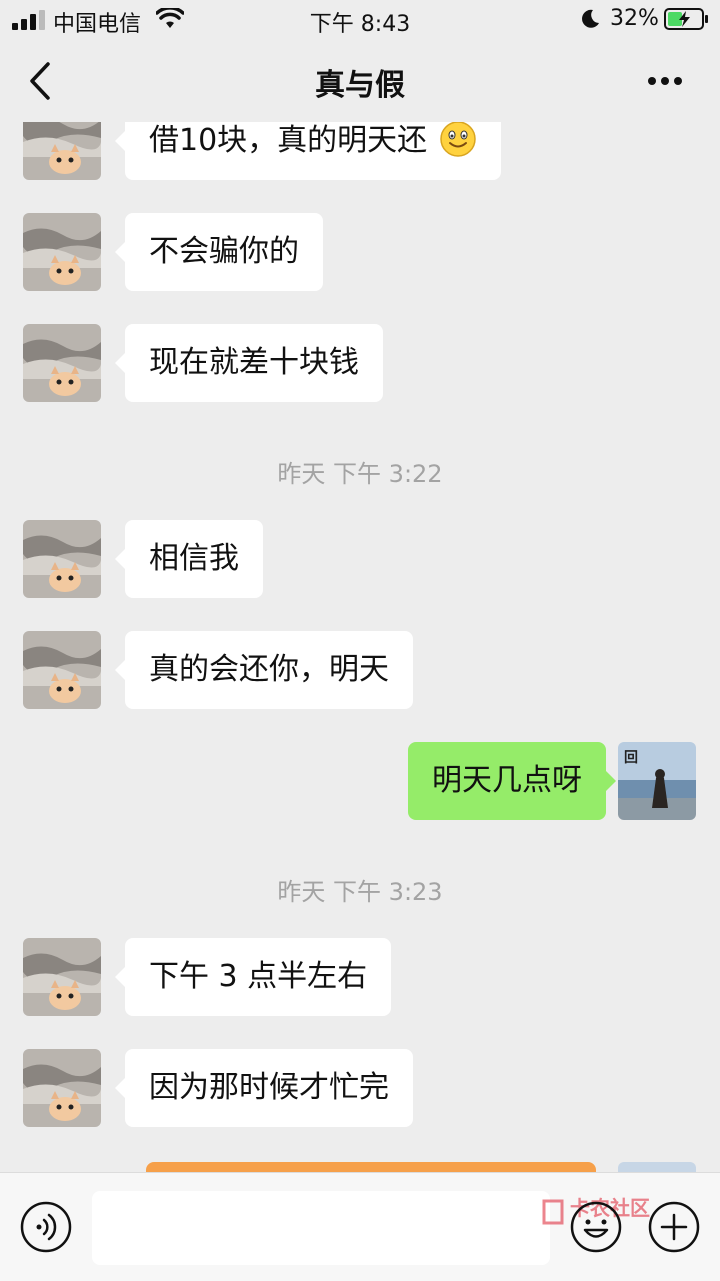 The image size is (720, 1281). Describe the element at coordinates (371, 1167) in the screenshot. I see `transfer-card-partial` at that location.